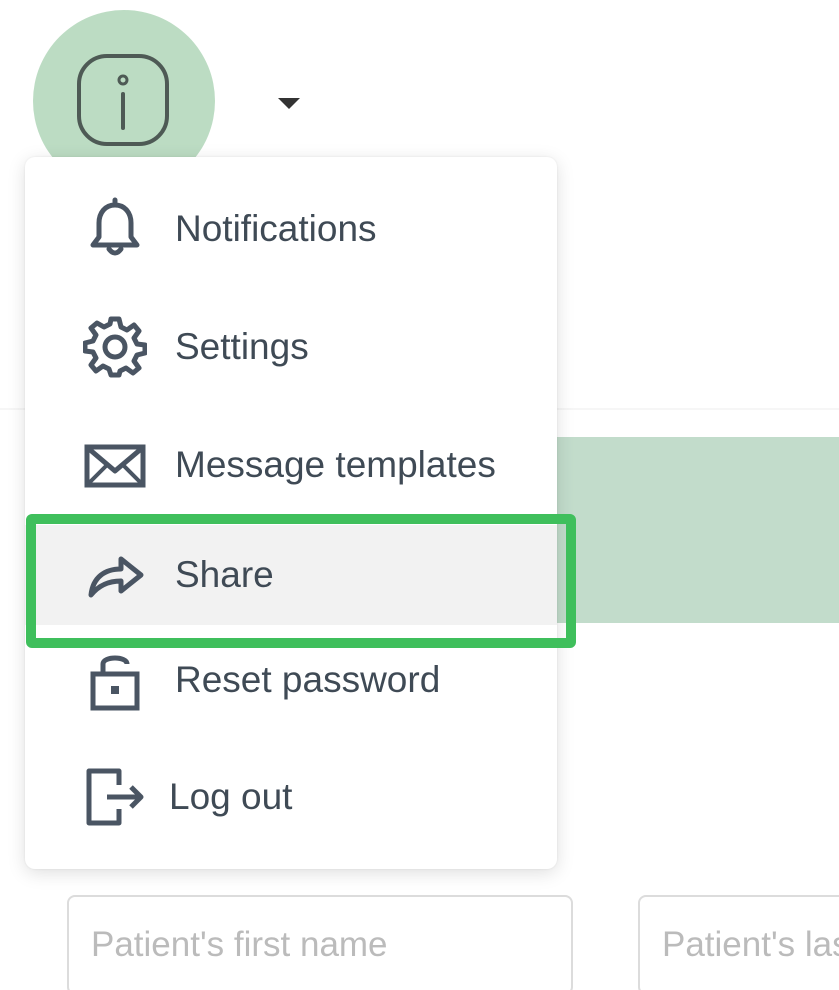  Describe the element at coordinates (320, 942) in the screenshot. I see `patient-first-name-input` at that location.